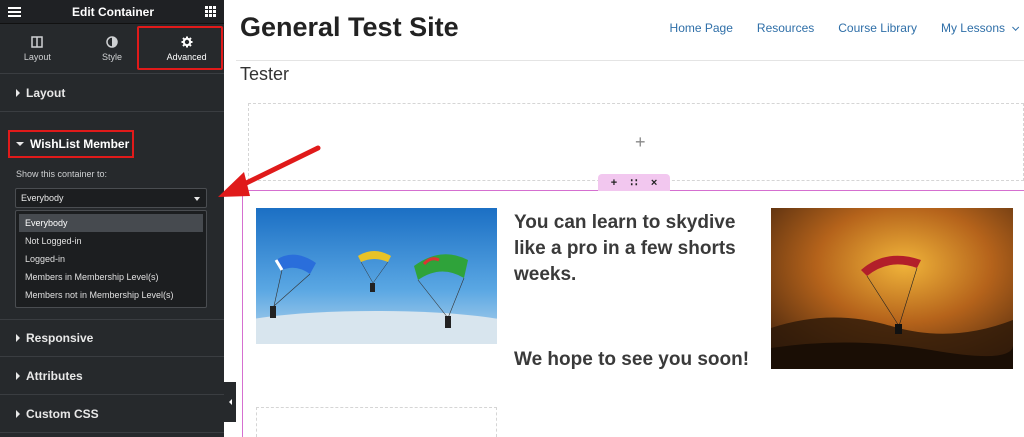 This screenshot has width=1024, height=437. Describe the element at coordinates (180, 48) in the screenshot. I see `advanced-highlight-box` at that location.